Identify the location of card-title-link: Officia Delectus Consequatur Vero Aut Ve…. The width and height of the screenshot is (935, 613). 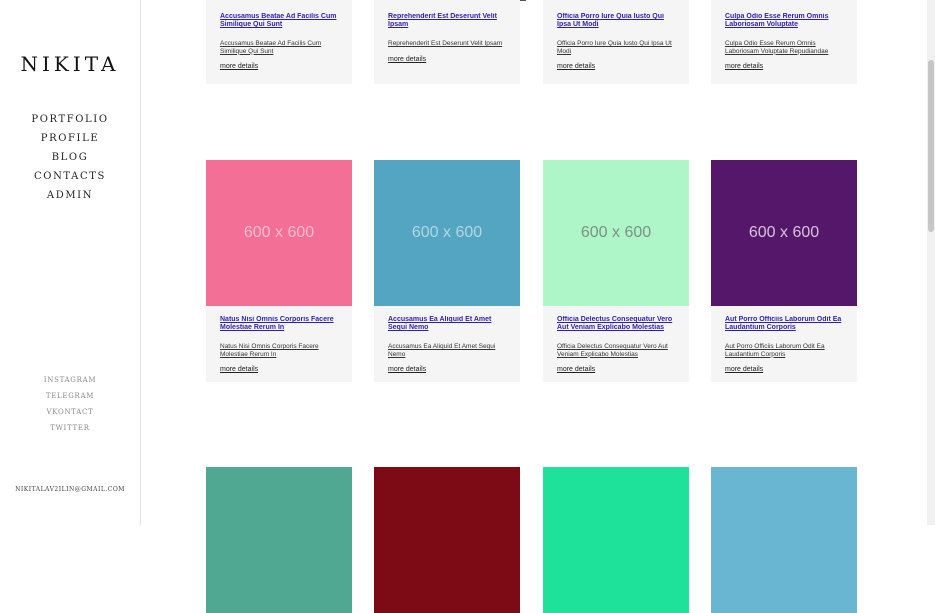
(616, 324).